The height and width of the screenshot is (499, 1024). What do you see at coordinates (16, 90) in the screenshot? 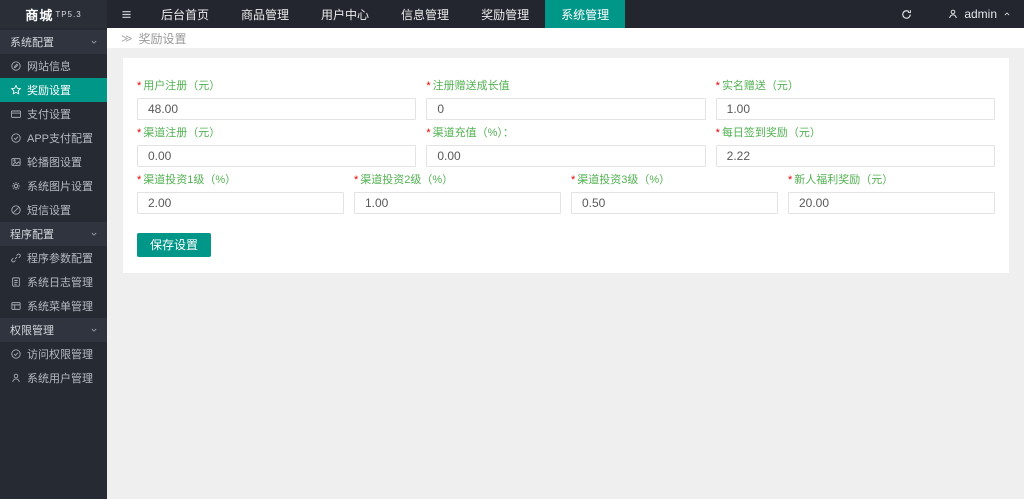
I see `star-icon` at bounding box center [16, 90].